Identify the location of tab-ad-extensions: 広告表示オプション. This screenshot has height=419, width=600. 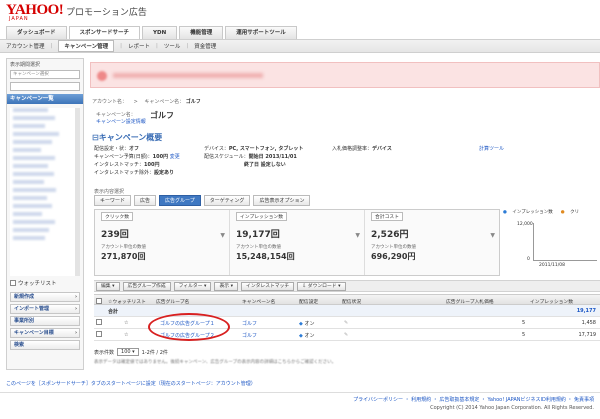
(282, 200).